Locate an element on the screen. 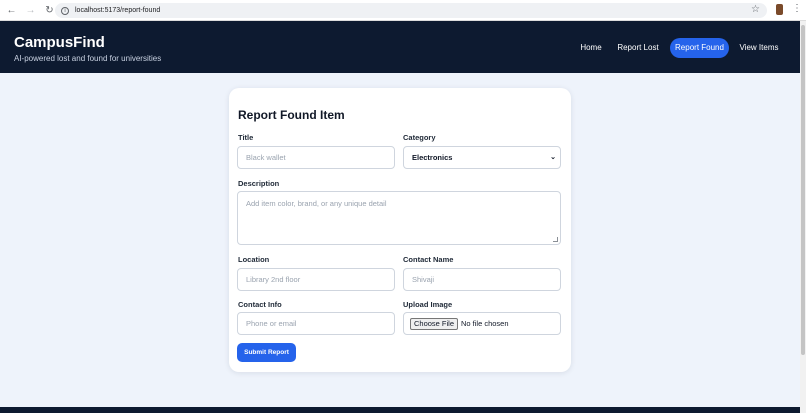 This screenshot has height=413, width=806. contact-info-label: Contact Info is located at coordinates (260, 304).